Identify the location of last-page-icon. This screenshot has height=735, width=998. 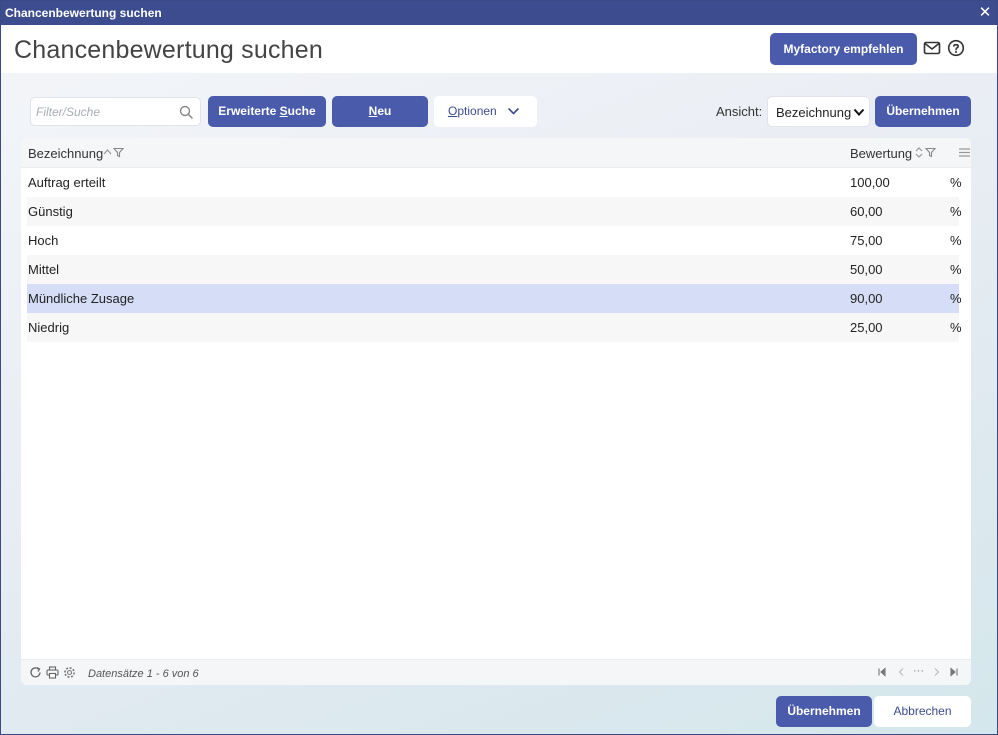
(954, 672).